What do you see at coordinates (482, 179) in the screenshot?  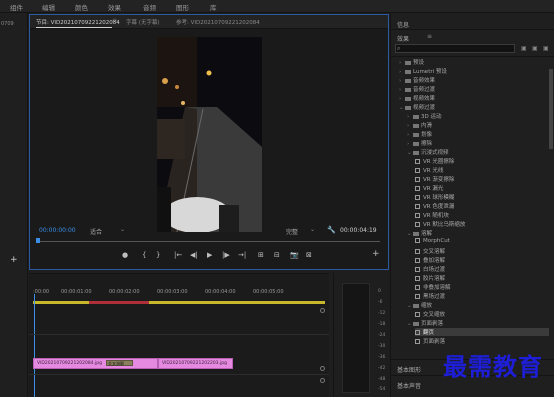 I see `effect-item: VR 渐变擦除` at bounding box center [482, 179].